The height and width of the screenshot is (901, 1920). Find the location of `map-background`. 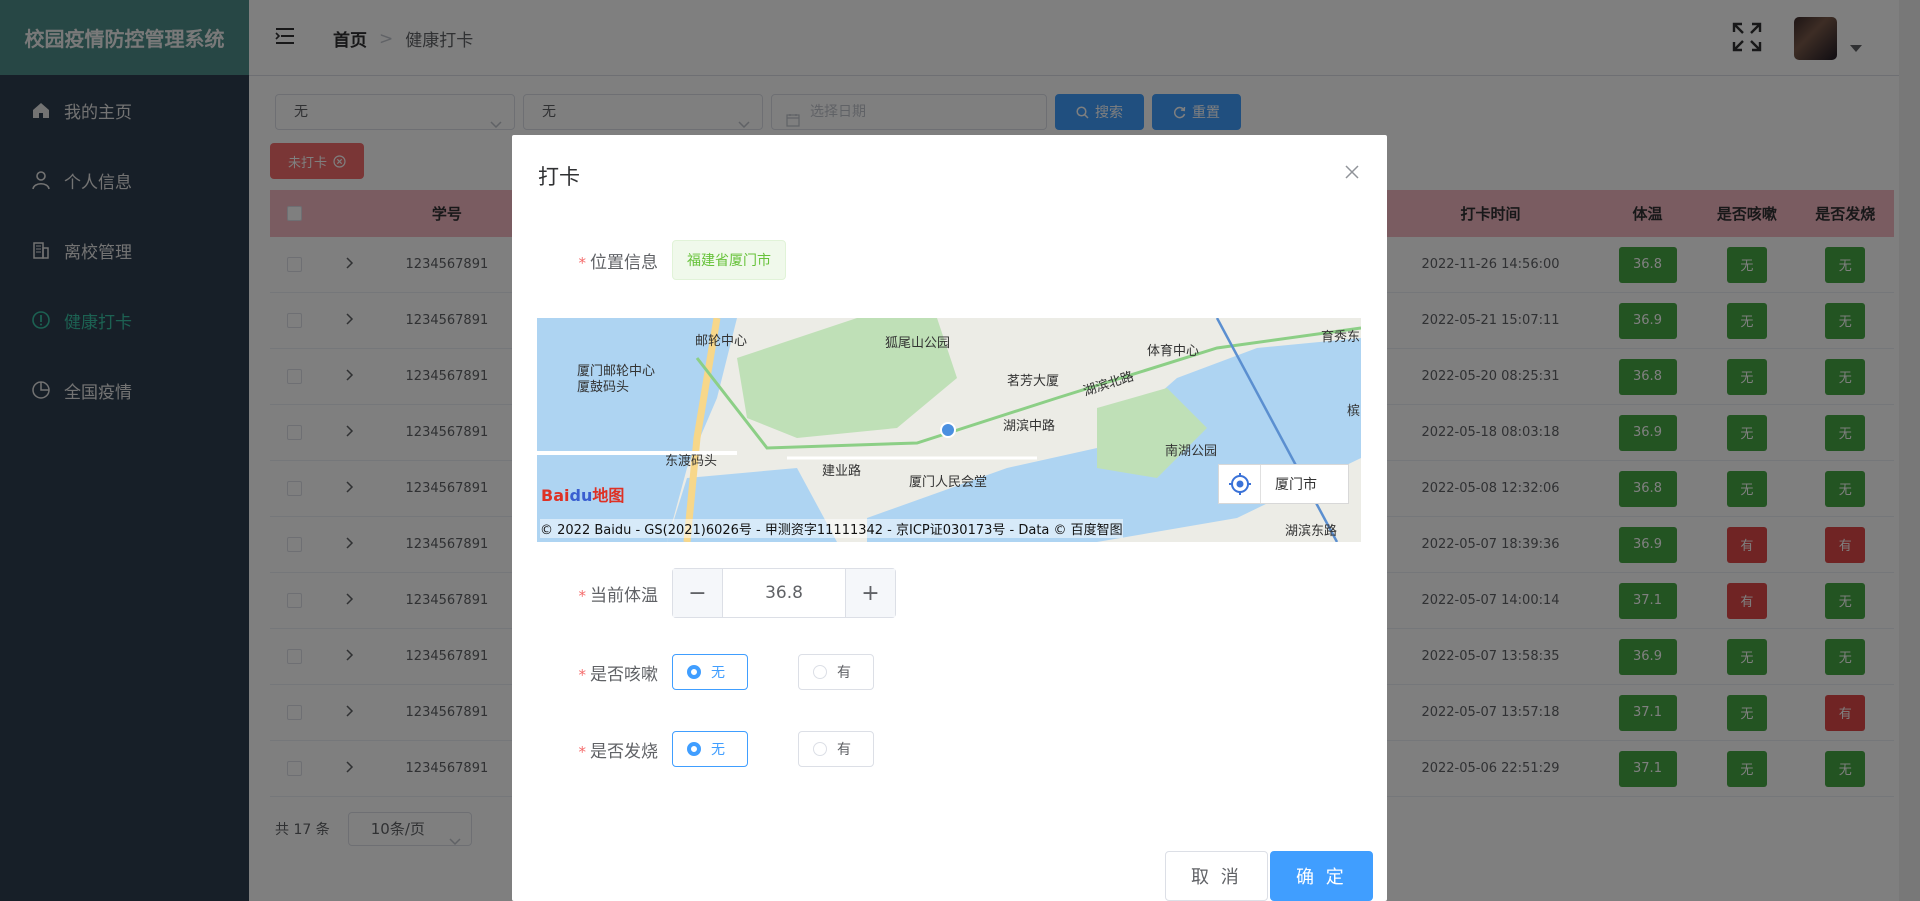

map-background is located at coordinates (949, 430).